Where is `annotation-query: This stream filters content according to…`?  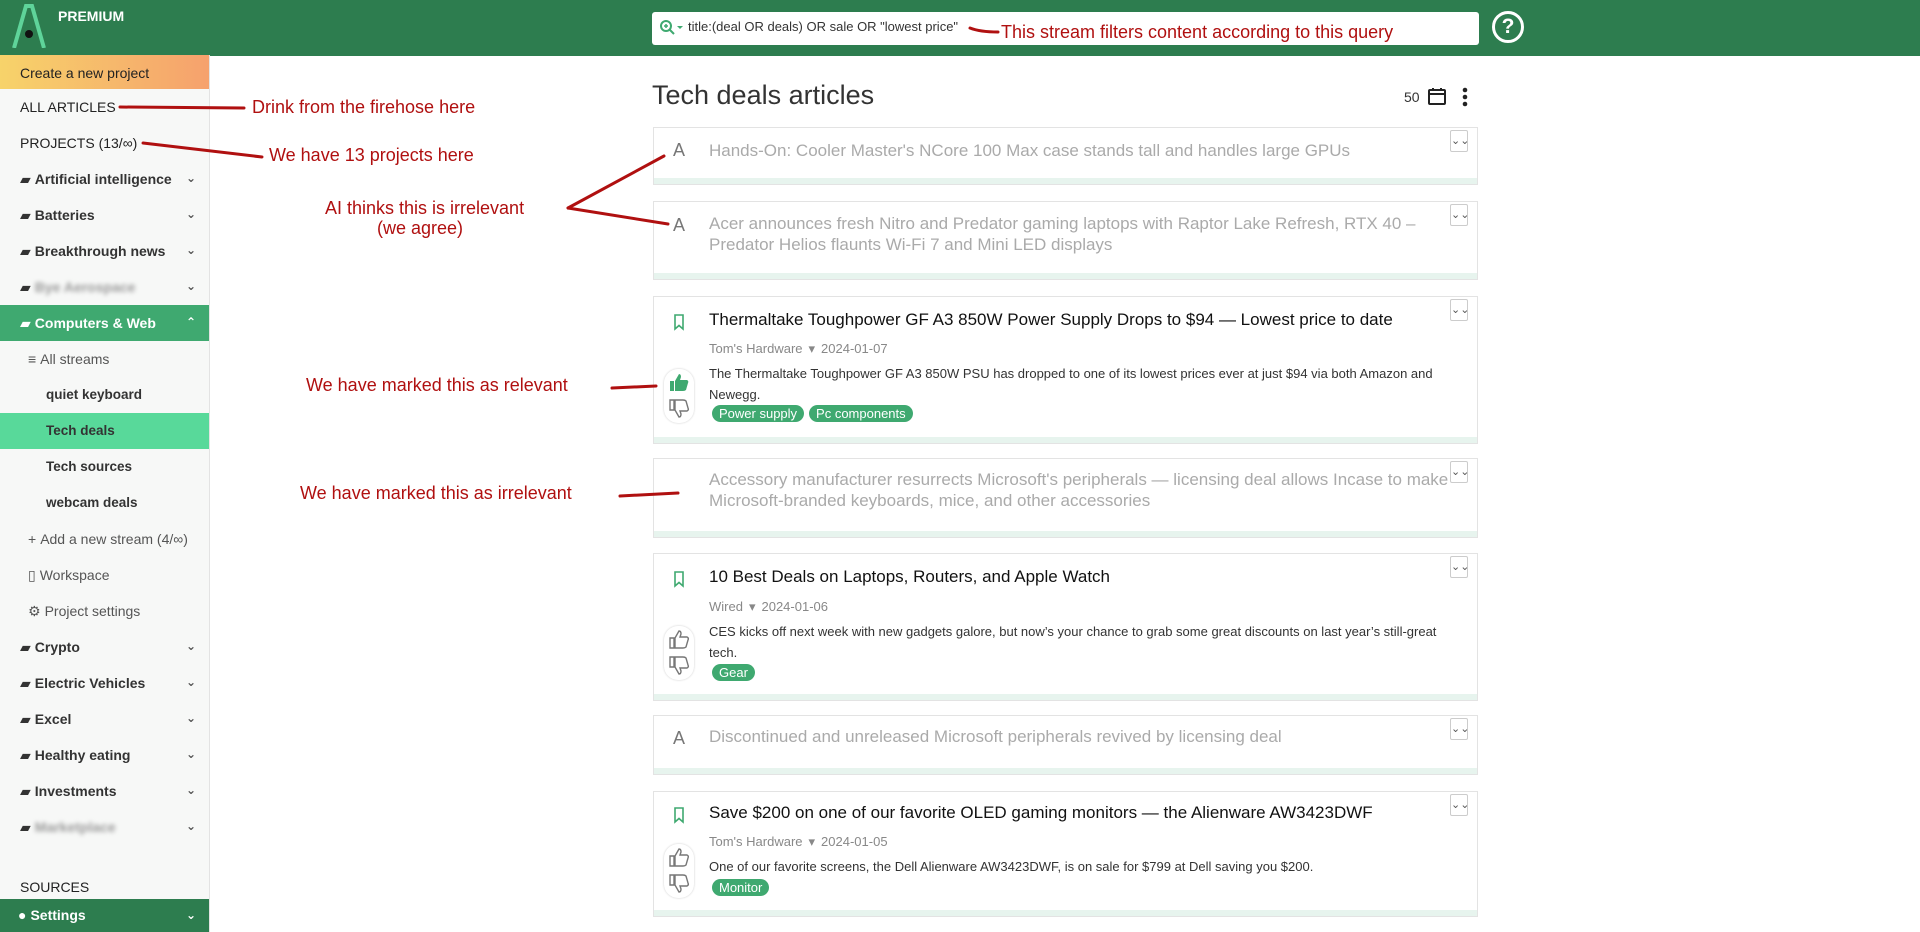 annotation-query: This stream filters content according to… is located at coordinates (1197, 32).